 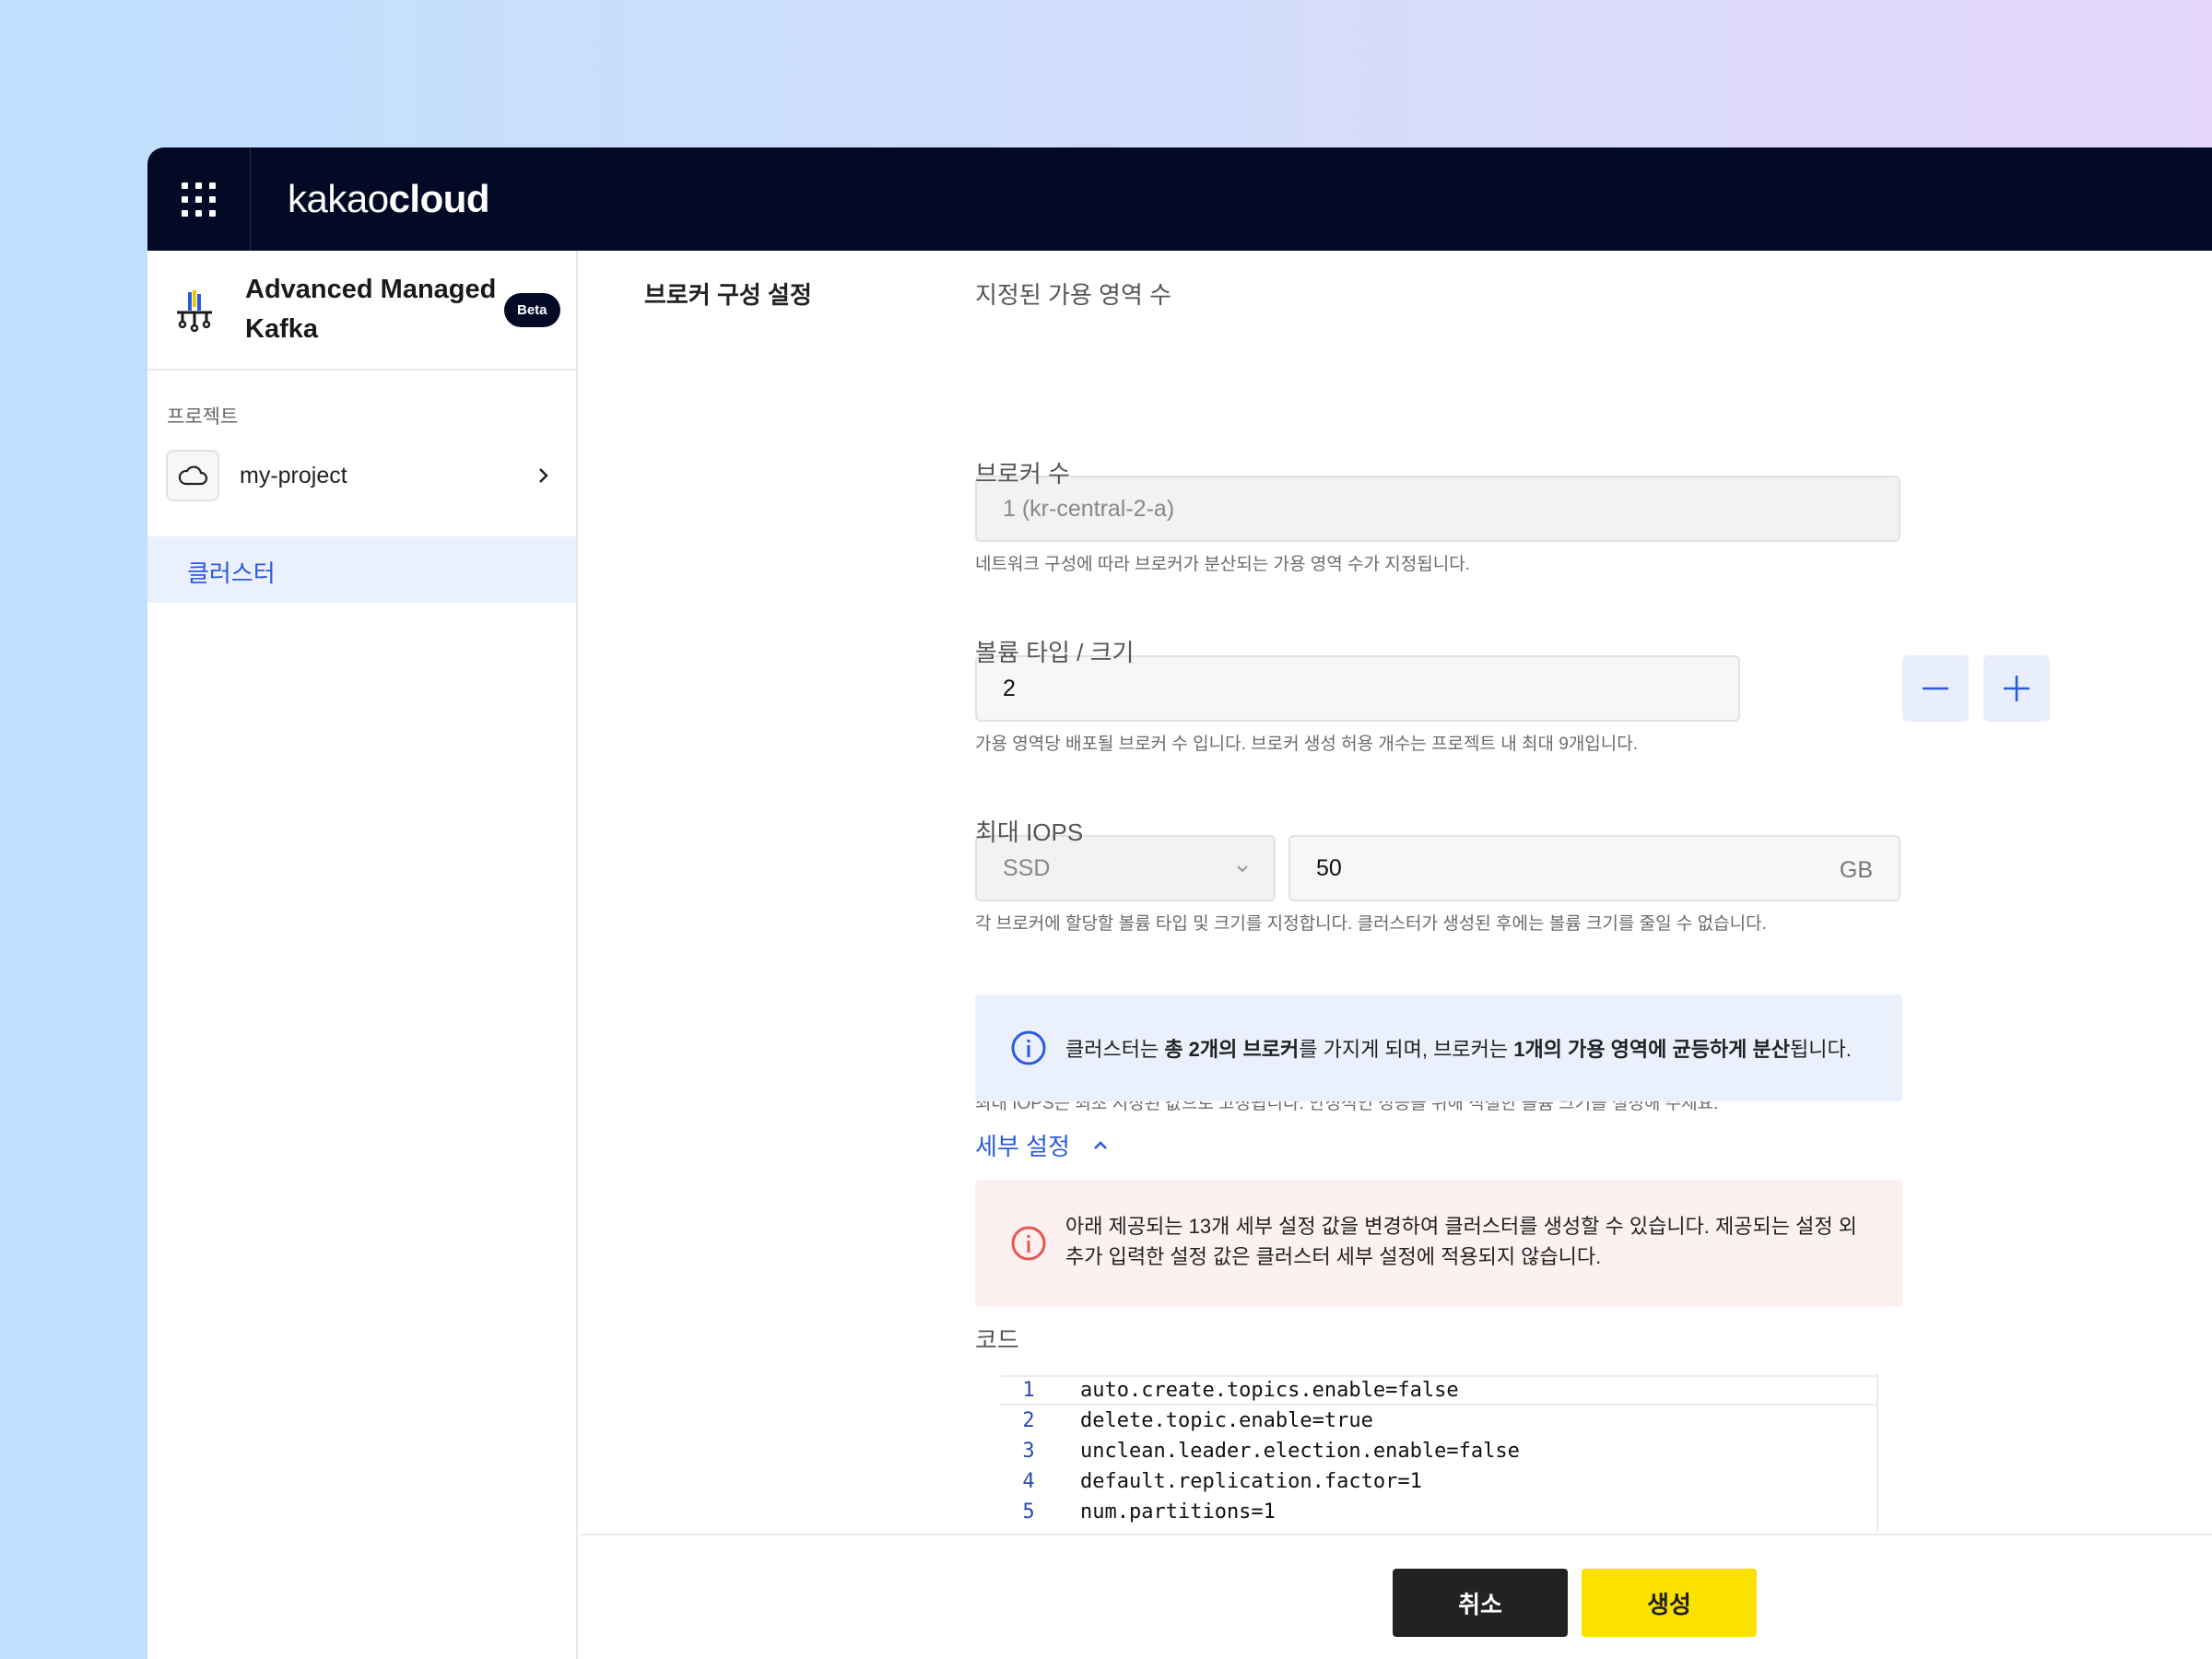 What do you see at coordinates (1028, 1390) in the screenshot?
I see `line-number: 1` at bounding box center [1028, 1390].